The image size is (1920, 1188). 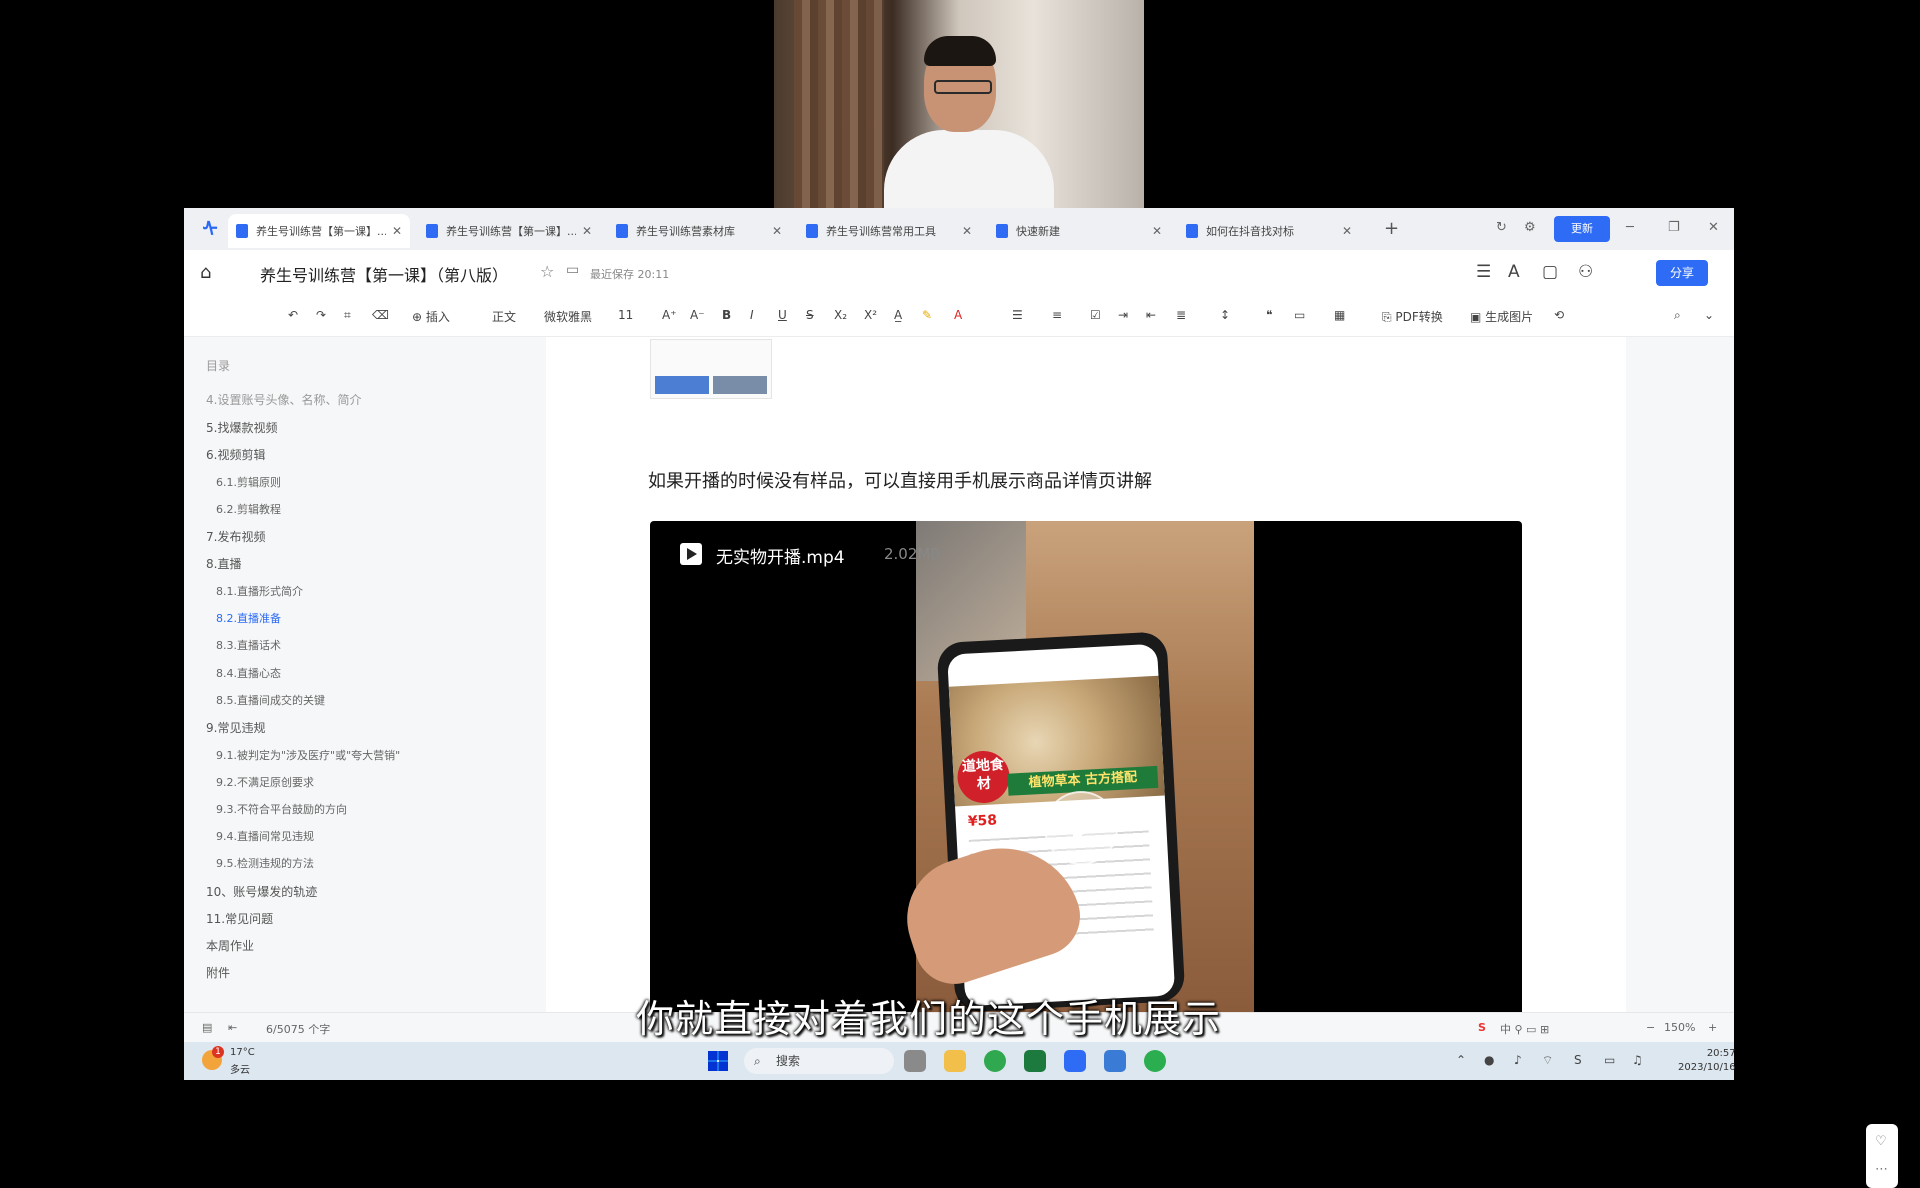 What do you see at coordinates (1115, 1061) in the screenshot?
I see `meeting-app-icon` at bounding box center [1115, 1061].